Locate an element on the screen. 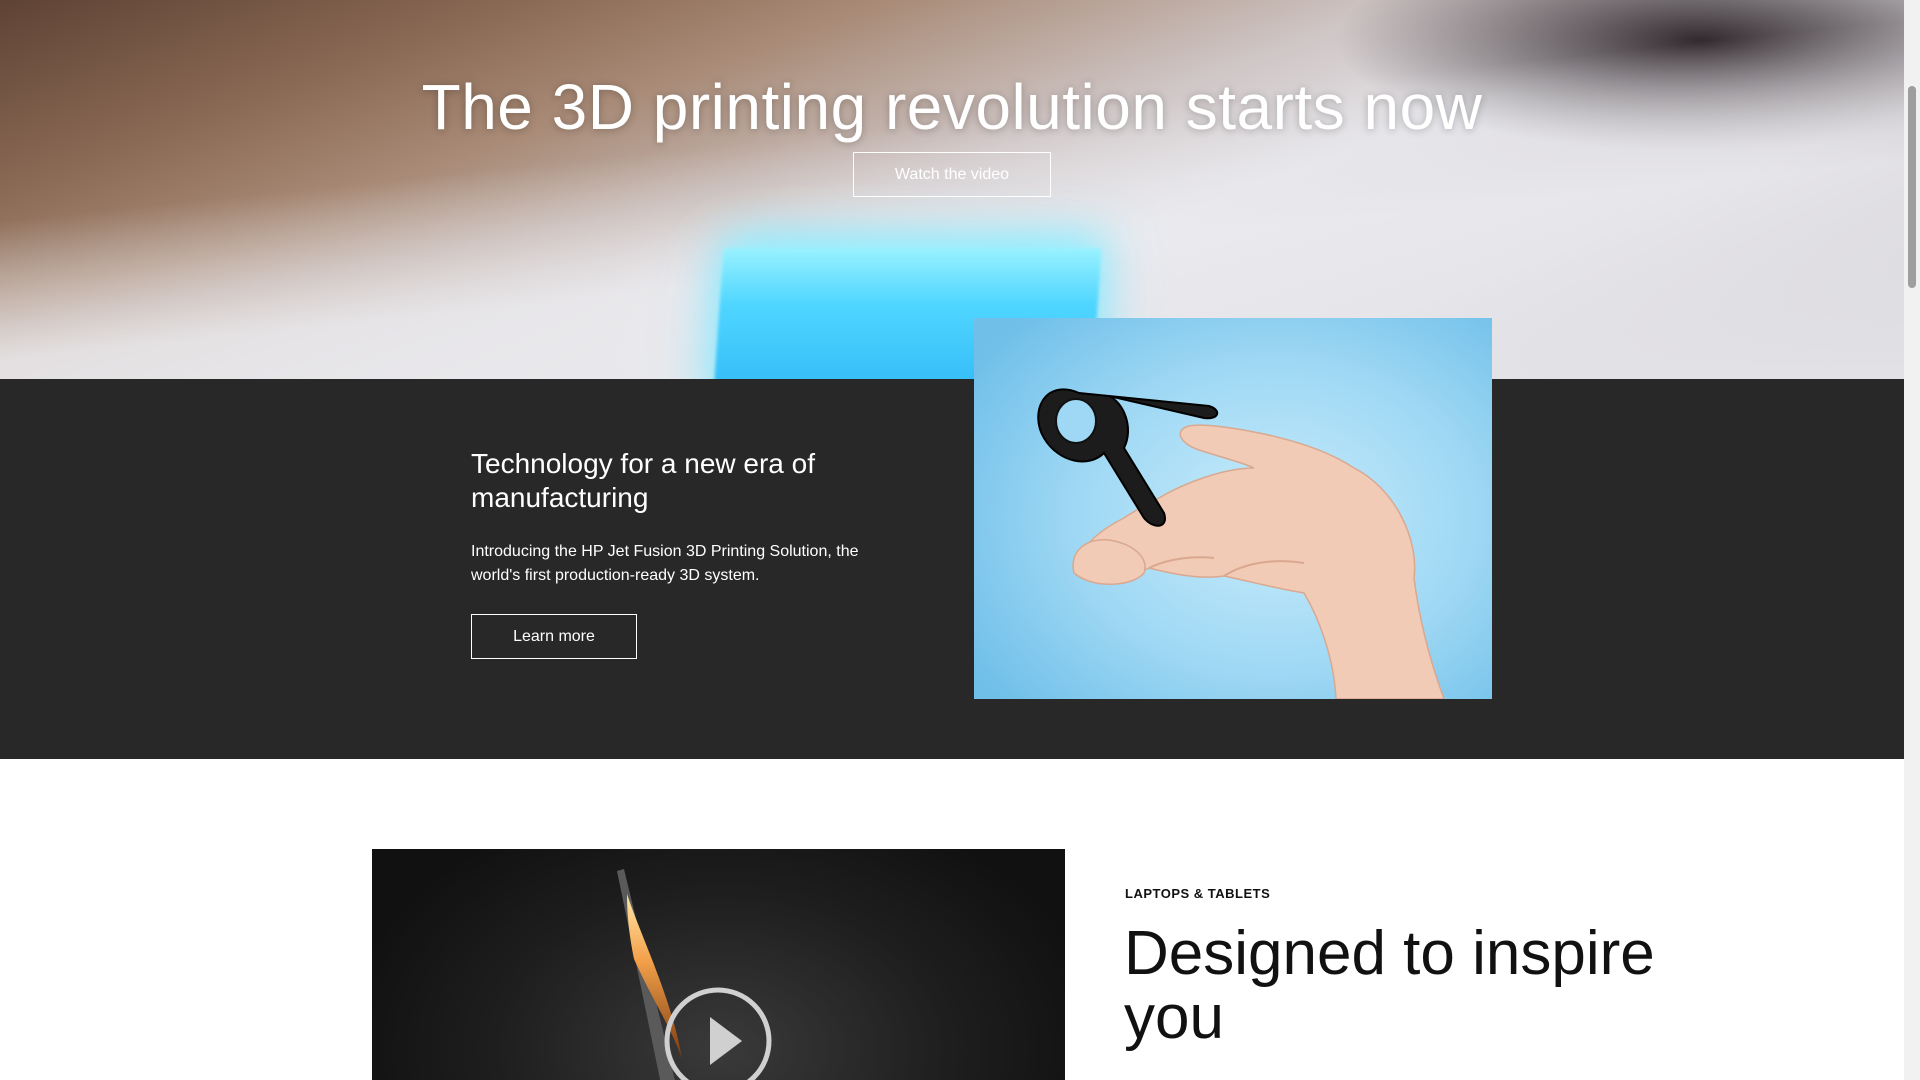 The height and width of the screenshot is (1080, 1920). promo-title: Designed to inspire you is located at coordinates (1389, 985).